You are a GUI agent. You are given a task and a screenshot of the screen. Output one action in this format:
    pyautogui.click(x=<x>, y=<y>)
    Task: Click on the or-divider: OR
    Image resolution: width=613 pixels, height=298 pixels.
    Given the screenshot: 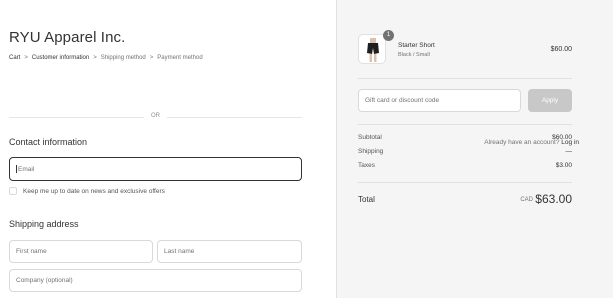 What is the action you would take?
    pyautogui.click(x=155, y=117)
    